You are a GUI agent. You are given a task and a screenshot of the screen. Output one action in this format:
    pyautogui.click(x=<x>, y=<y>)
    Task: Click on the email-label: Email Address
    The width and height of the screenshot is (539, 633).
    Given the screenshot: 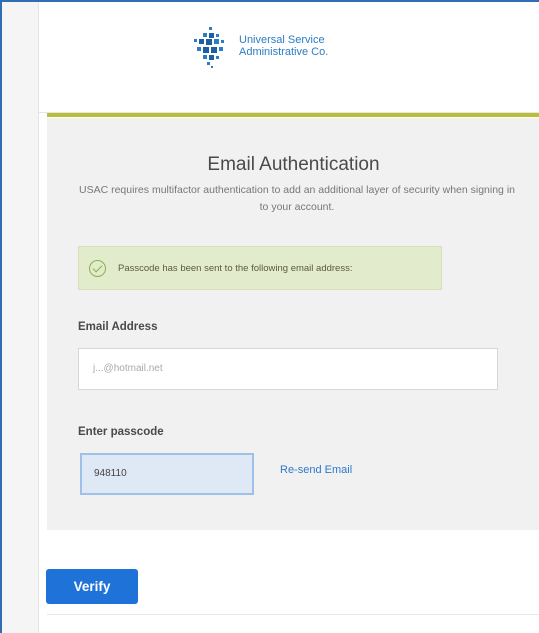 What is the action you would take?
    pyautogui.click(x=118, y=327)
    